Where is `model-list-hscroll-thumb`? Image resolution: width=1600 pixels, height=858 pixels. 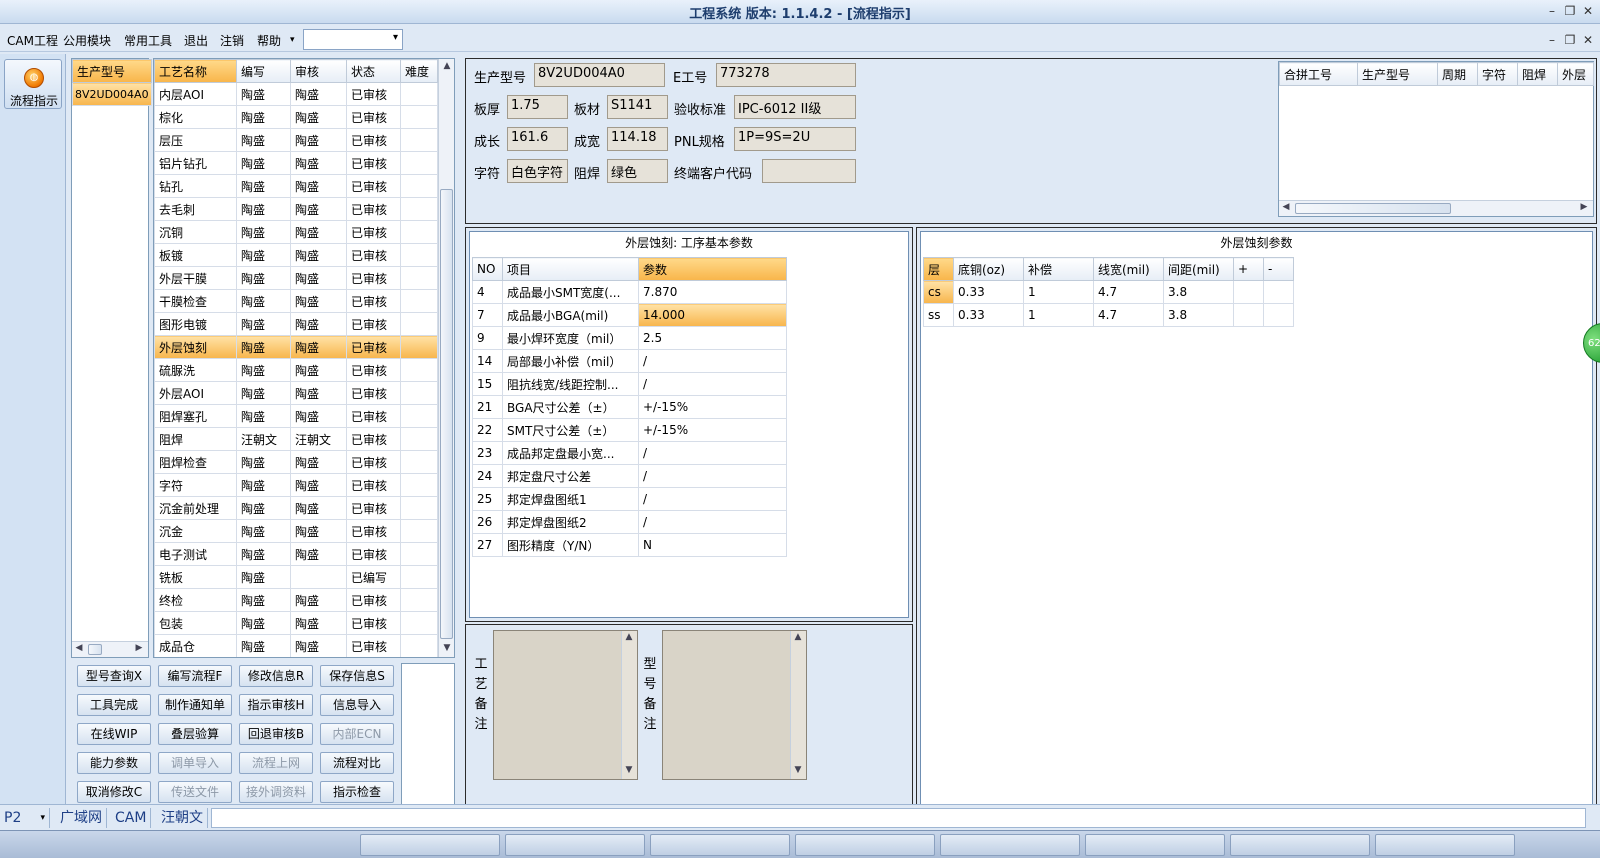 model-list-hscroll-thumb is located at coordinates (95, 649).